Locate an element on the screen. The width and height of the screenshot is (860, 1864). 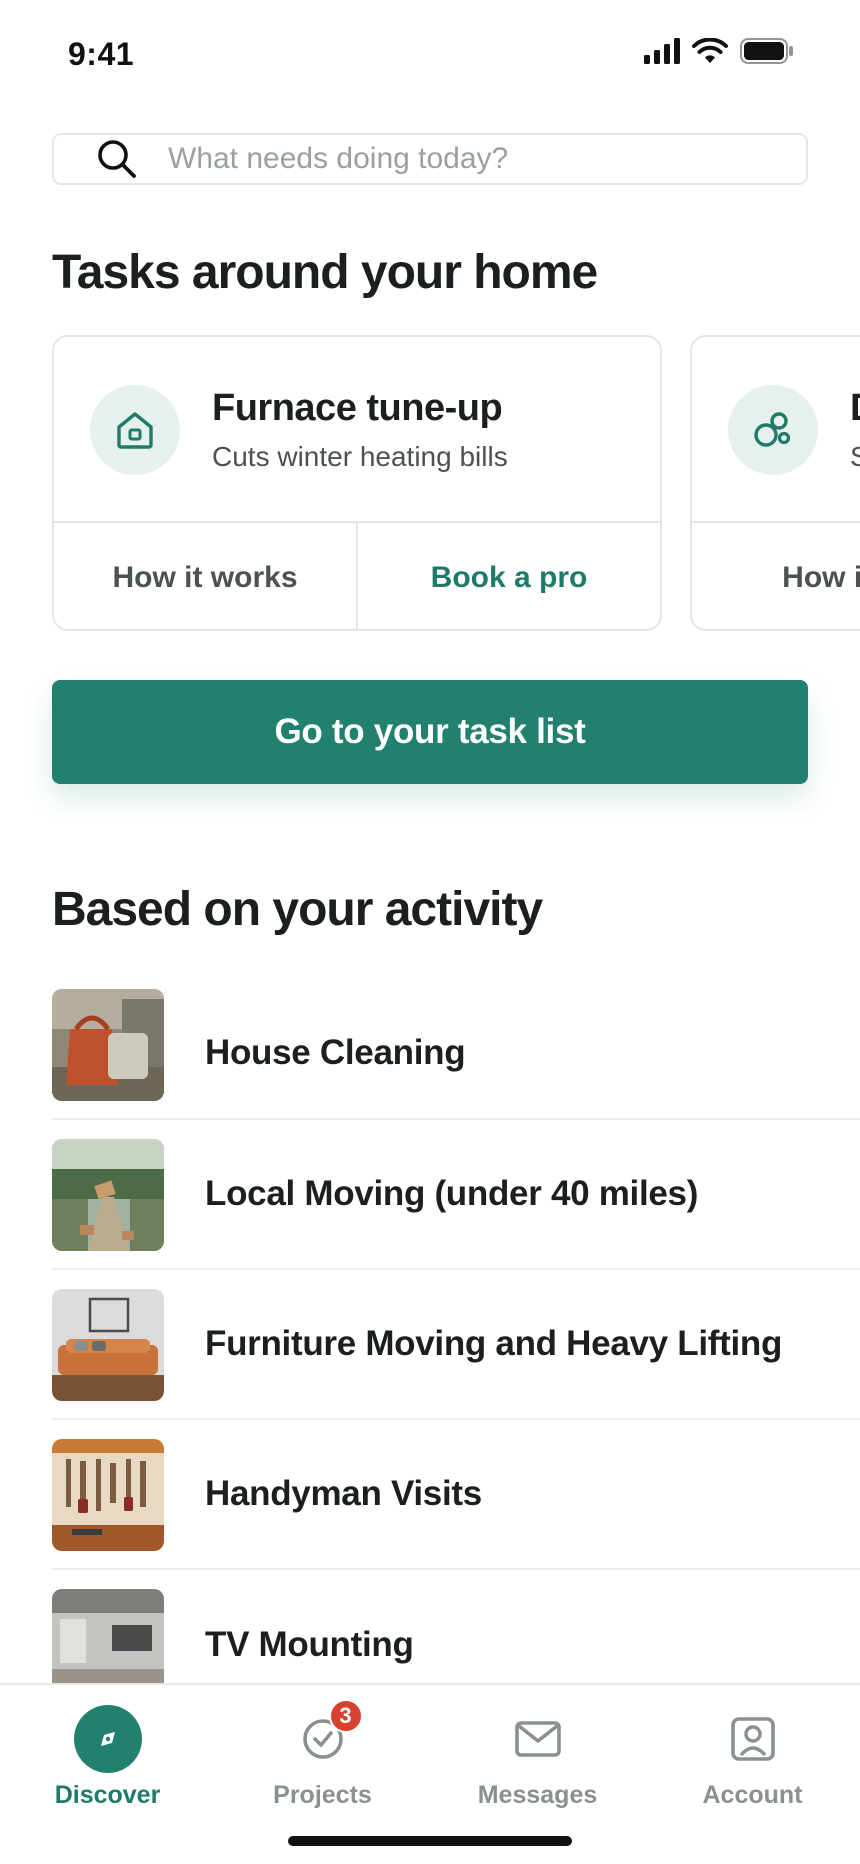
task-card-subtitle: Cuts winter heating bills is located at coordinates (360, 456).